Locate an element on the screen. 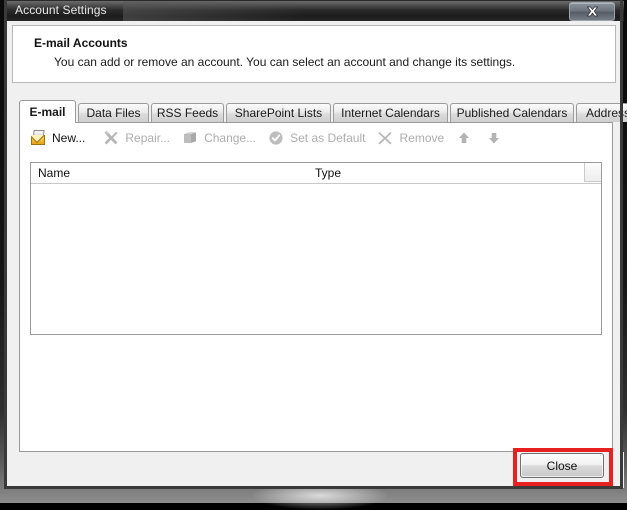 Image resolution: width=627 pixels, height=510 pixels. tab-label: Published Calendars is located at coordinates (512, 113).